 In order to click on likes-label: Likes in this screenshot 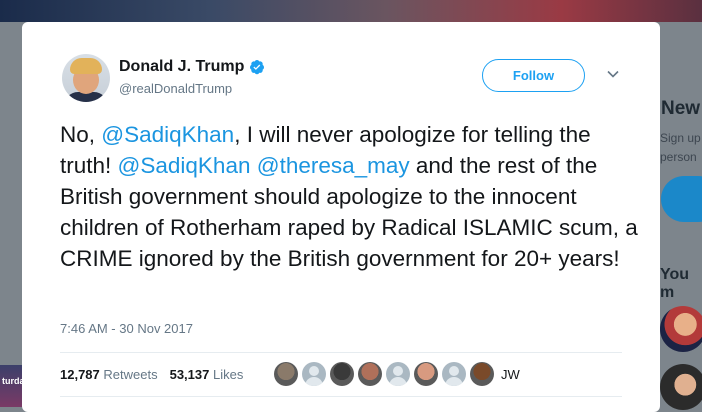, I will do `click(228, 374)`.